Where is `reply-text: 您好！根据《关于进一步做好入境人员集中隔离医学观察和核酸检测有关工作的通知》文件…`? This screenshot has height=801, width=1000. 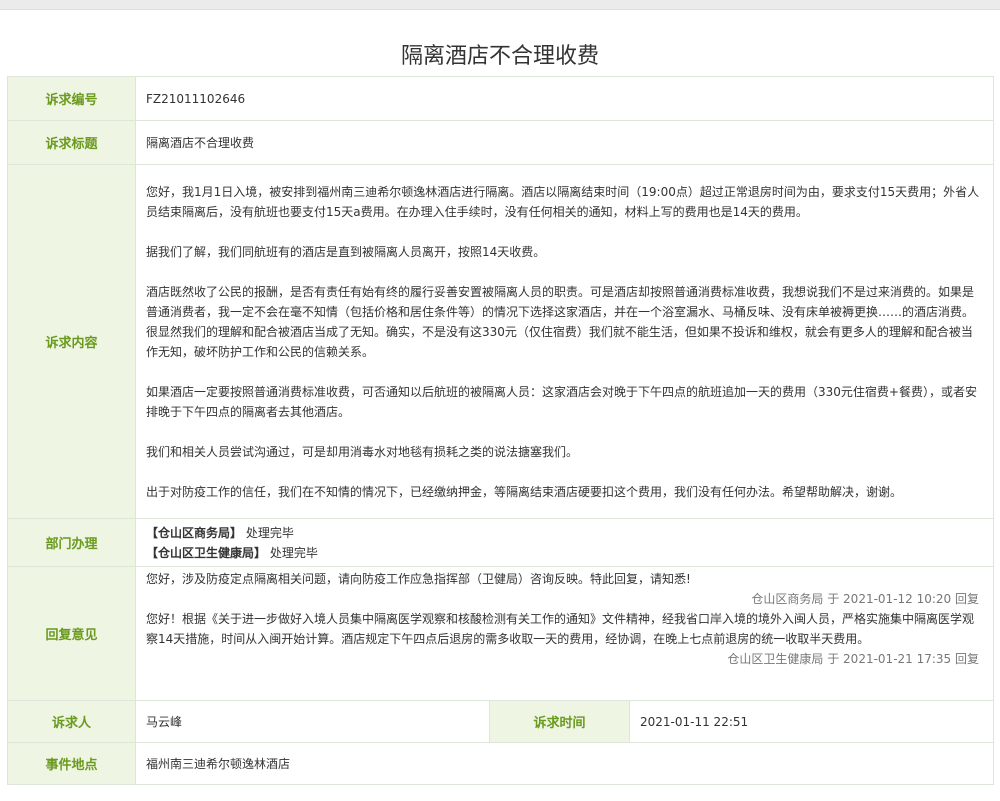 reply-text: 您好！根据《关于进一步做好入境人员集中隔离医学观察和核酸检测有关工作的通知》文件… is located at coordinates (560, 629).